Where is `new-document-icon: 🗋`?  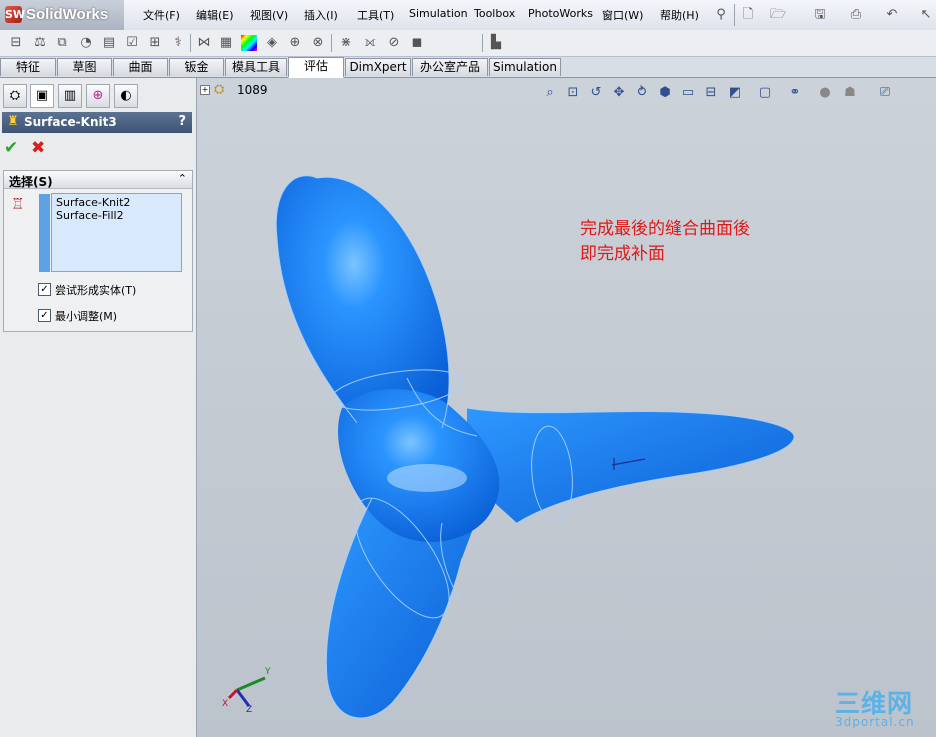 new-document-icon: 🗋 is located at coordinates (748, 15).